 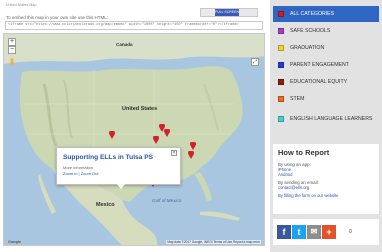 I want to click on map-label-mexico: Mexico, so click(x=105, y=205).